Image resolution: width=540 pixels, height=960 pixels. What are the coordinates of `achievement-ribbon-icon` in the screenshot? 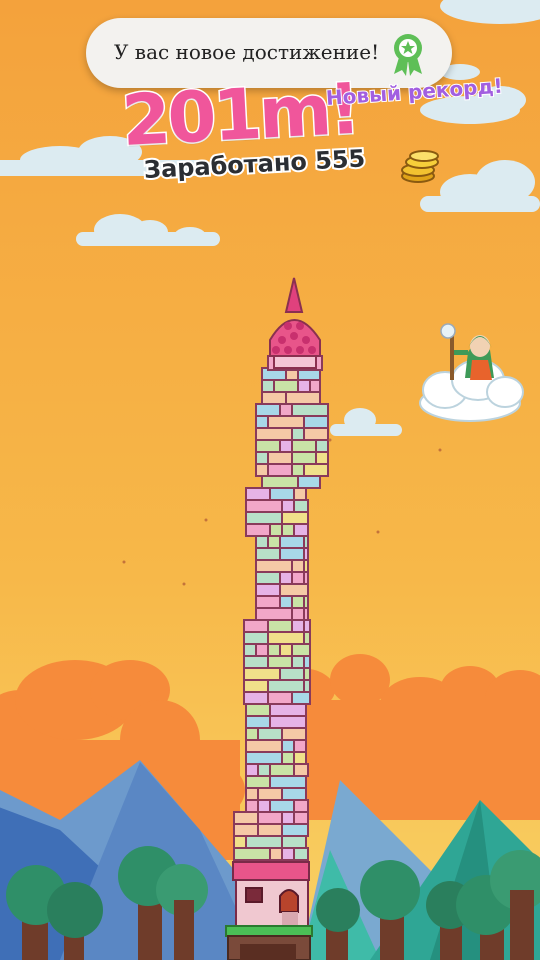 It's located at (408, 55).